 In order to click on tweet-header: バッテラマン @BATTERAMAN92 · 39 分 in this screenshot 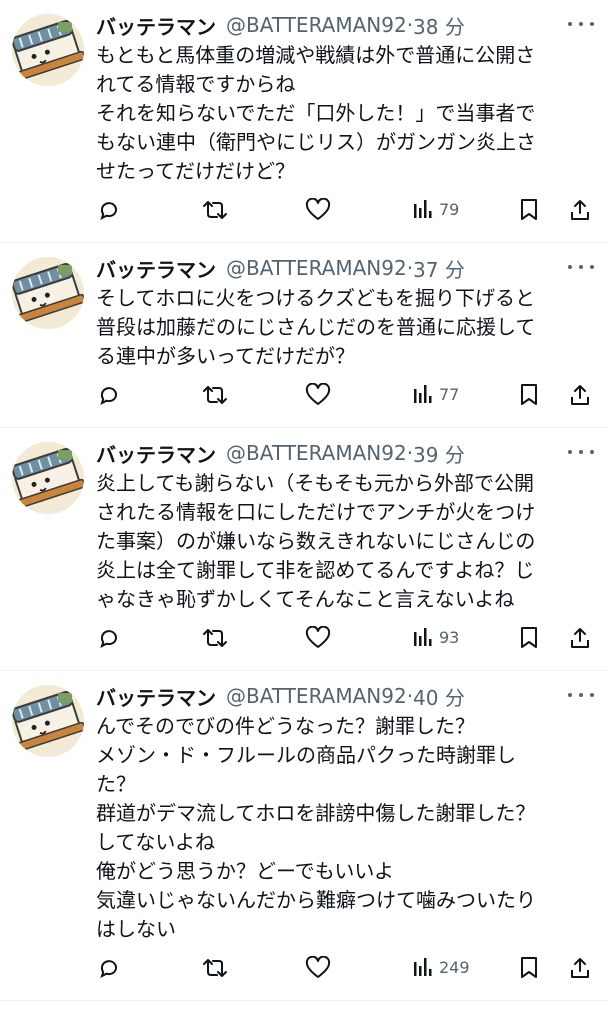, I will do `click(344, 453)`.